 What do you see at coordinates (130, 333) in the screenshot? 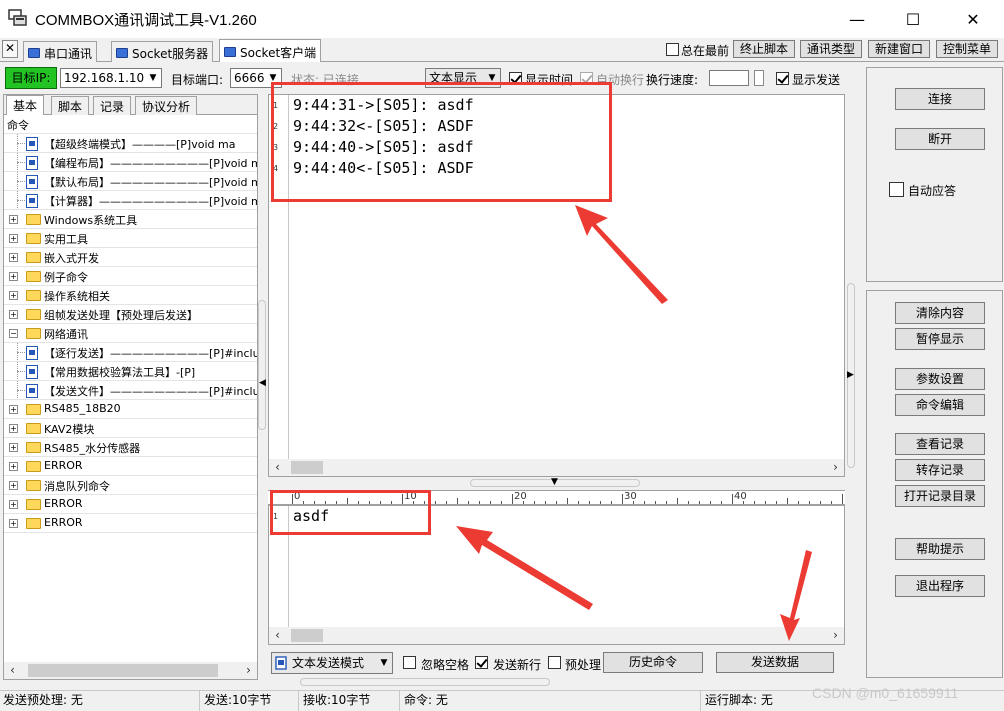
I see `tree-item: − 网络通讯` at bounding box center [130, 333].